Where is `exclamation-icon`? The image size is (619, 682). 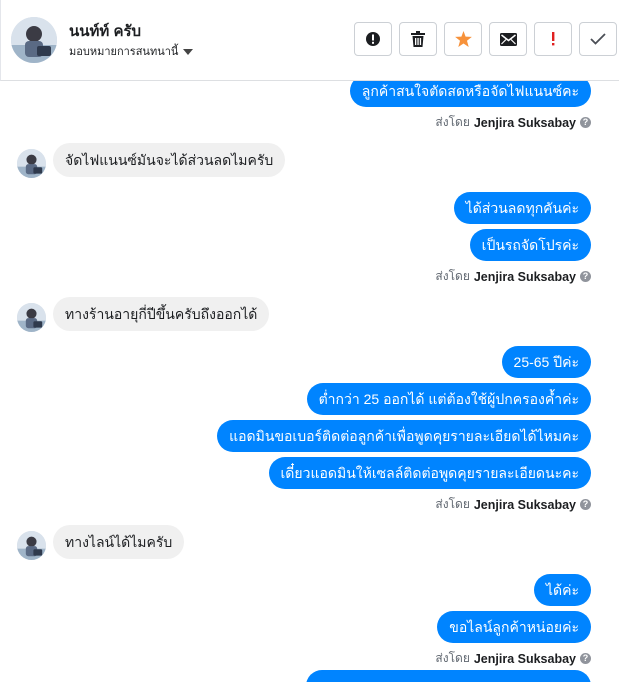
exclamation-icon is located at coordinates (553, 39).